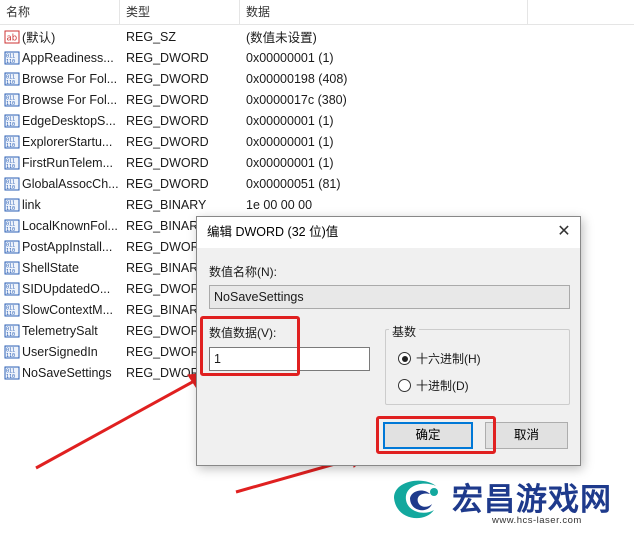 Image resolution: width=634 pixels, height=533 pixels. I want to click on brand-logo-icon, so click(416, 499).